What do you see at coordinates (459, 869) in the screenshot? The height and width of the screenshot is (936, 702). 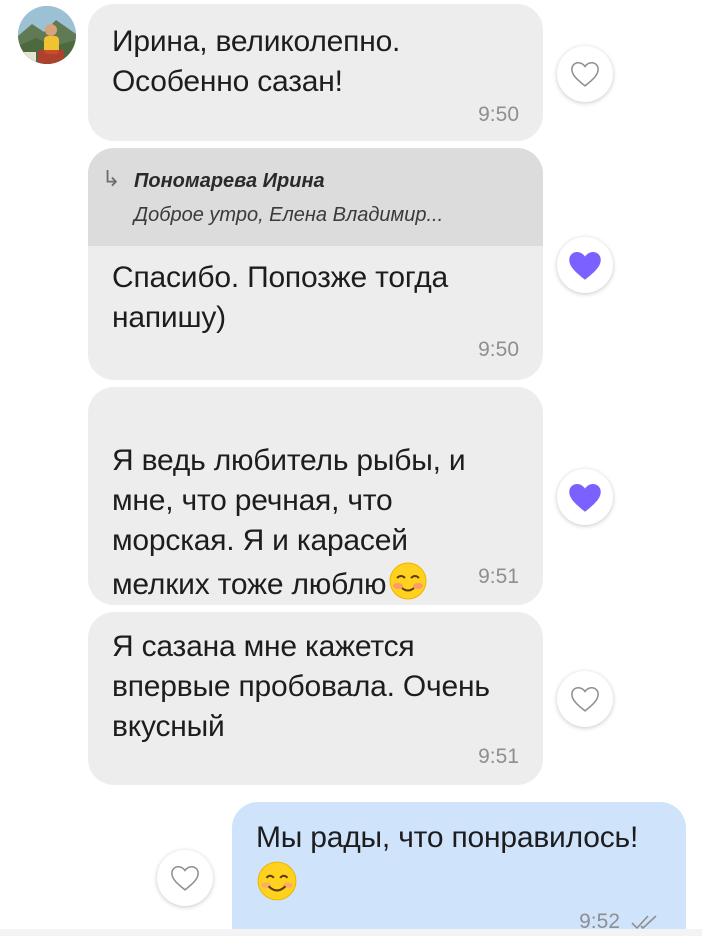 I see `outgoing-message-bubble: Мы рады, что понравилось! 9:52` at bounding box center [459, 869].